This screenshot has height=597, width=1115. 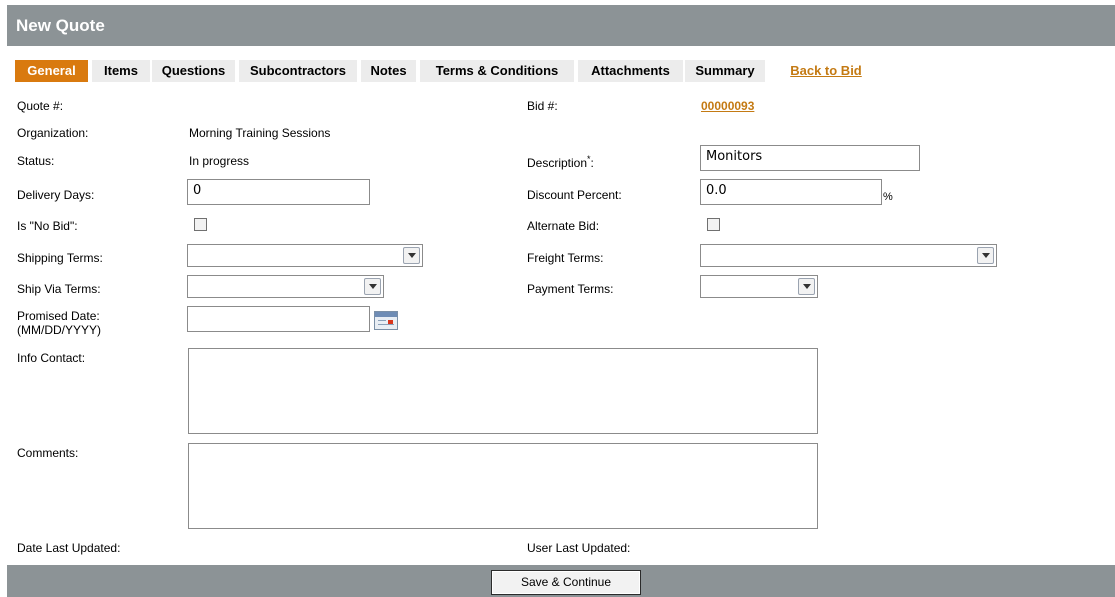 I want to click on info-contact-textarea, so click(x=503, y=391).